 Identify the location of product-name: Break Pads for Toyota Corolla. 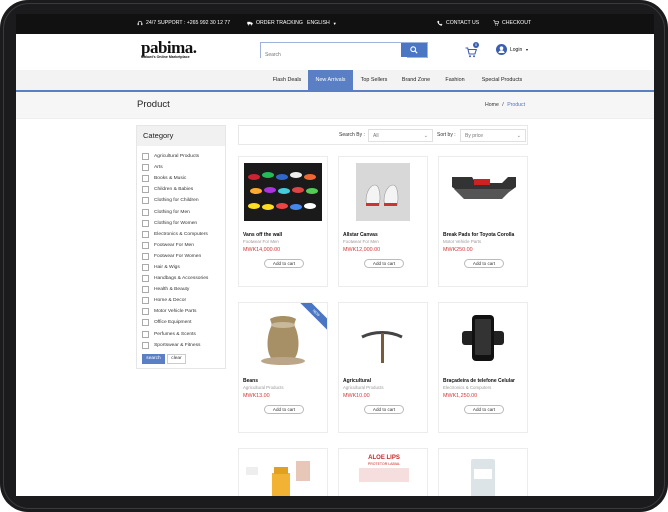
(478, 235).